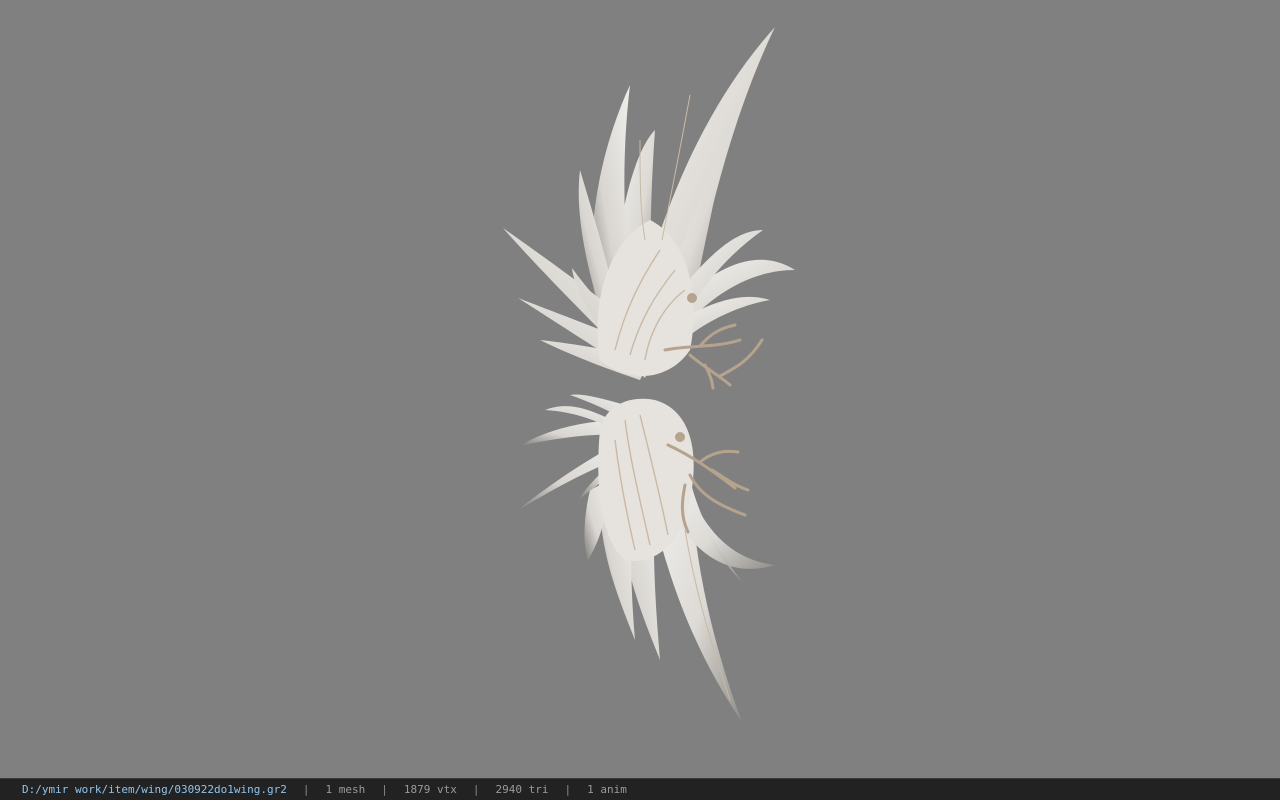  What do you see at coordinates (607, 789) in the screenshot?
I see `anim-count: 1 anim` at bounding box center [607, 789].